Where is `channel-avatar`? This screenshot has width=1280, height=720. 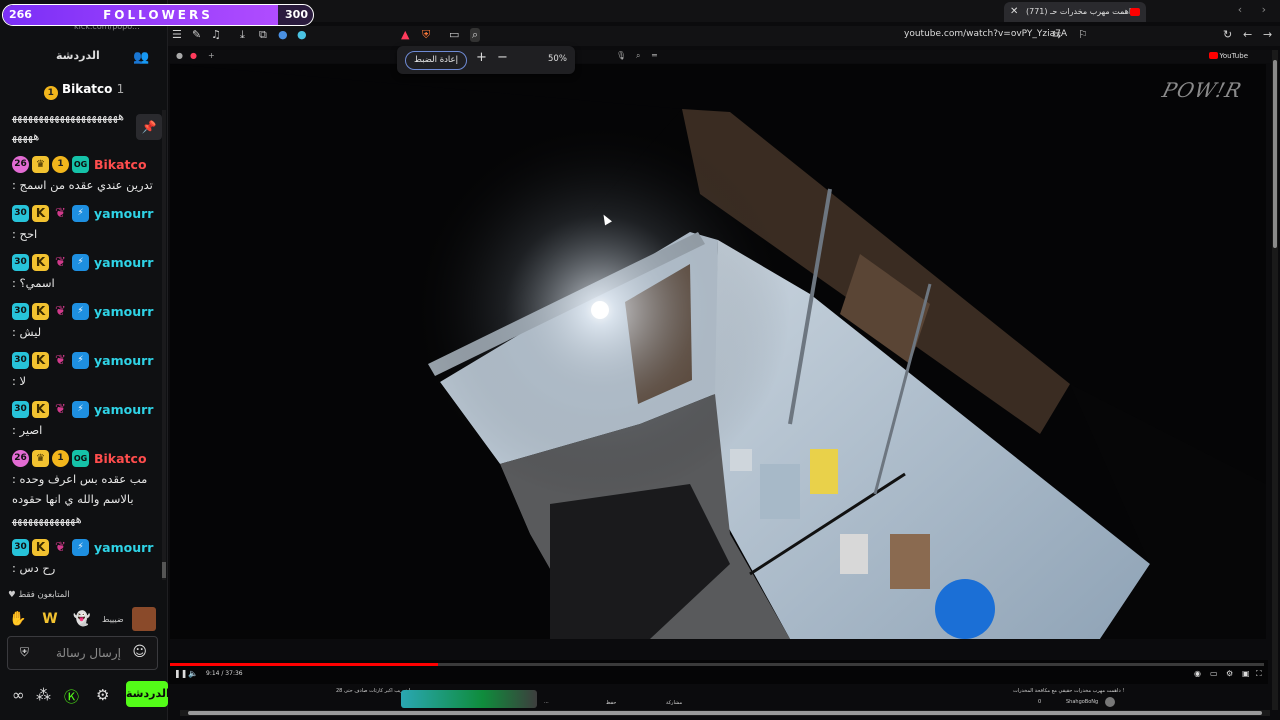
channel-avatar is located at coordinates (1110, 702).